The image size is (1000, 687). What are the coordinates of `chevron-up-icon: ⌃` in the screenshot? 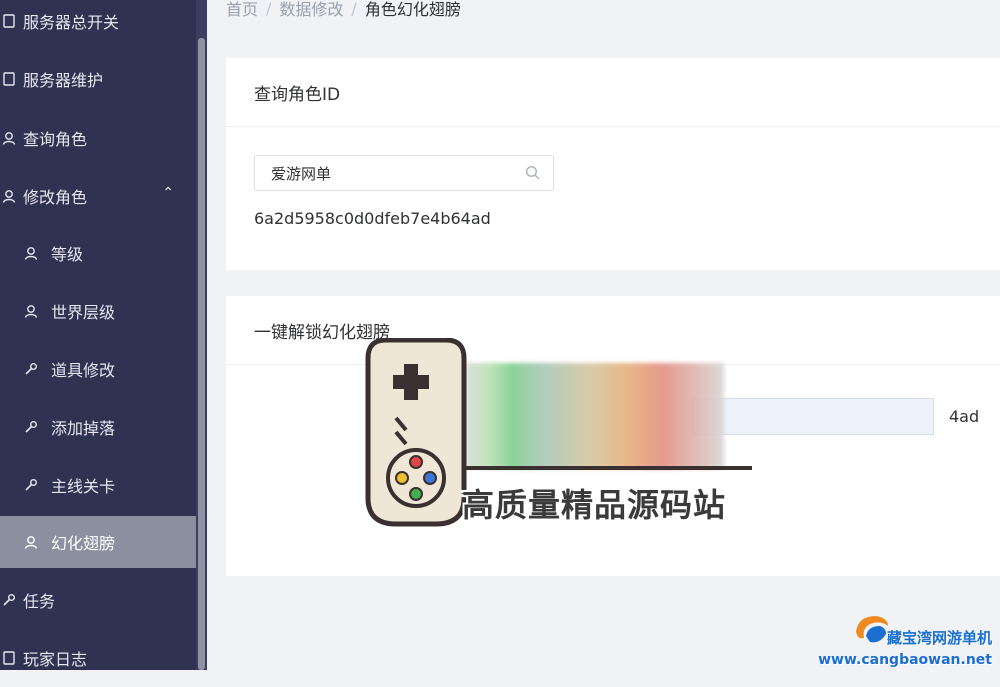 It's located at (168, 193).